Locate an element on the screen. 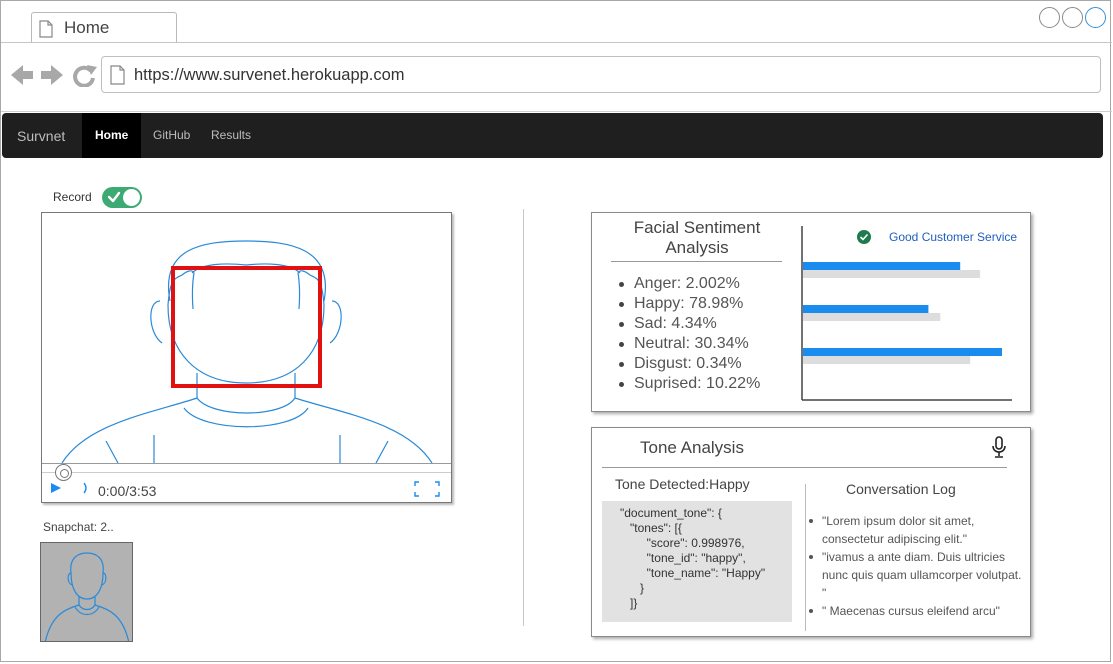  record-toggle is located at coordinates (122, 197).